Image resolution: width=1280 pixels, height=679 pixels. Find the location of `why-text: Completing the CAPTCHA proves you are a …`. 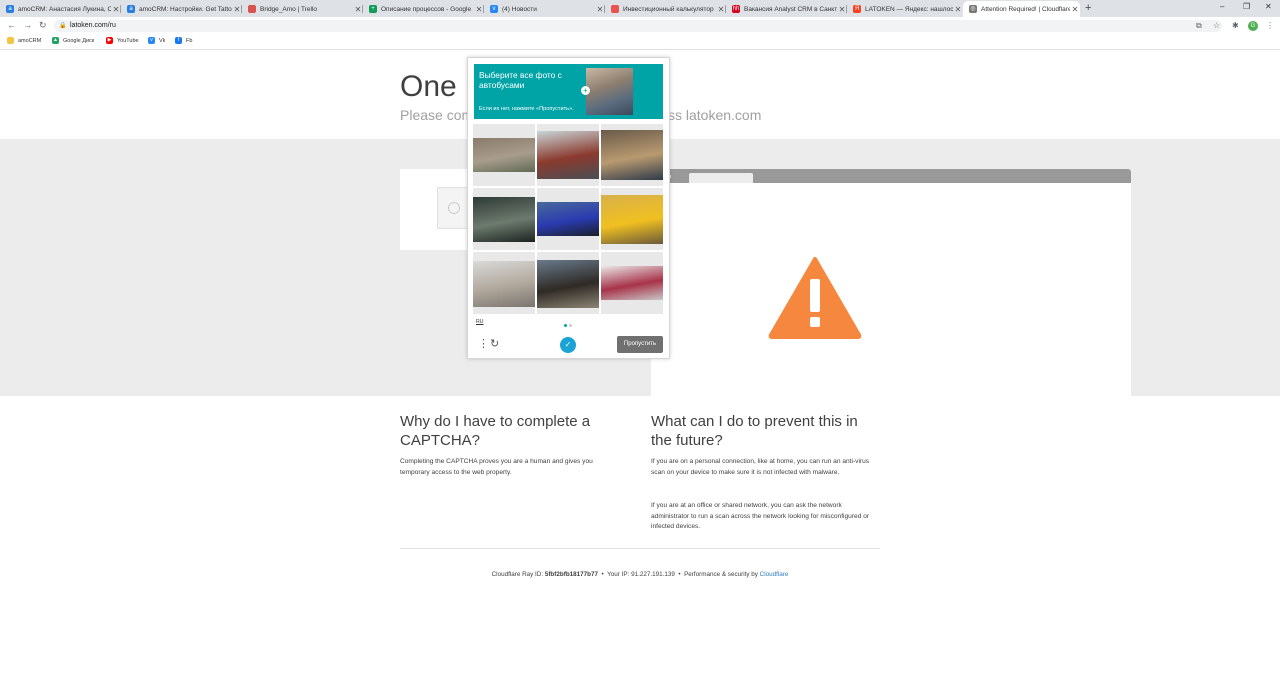

why-text: Completing the CAPTCHA proves you are a … is located at coordinates (496, 467).